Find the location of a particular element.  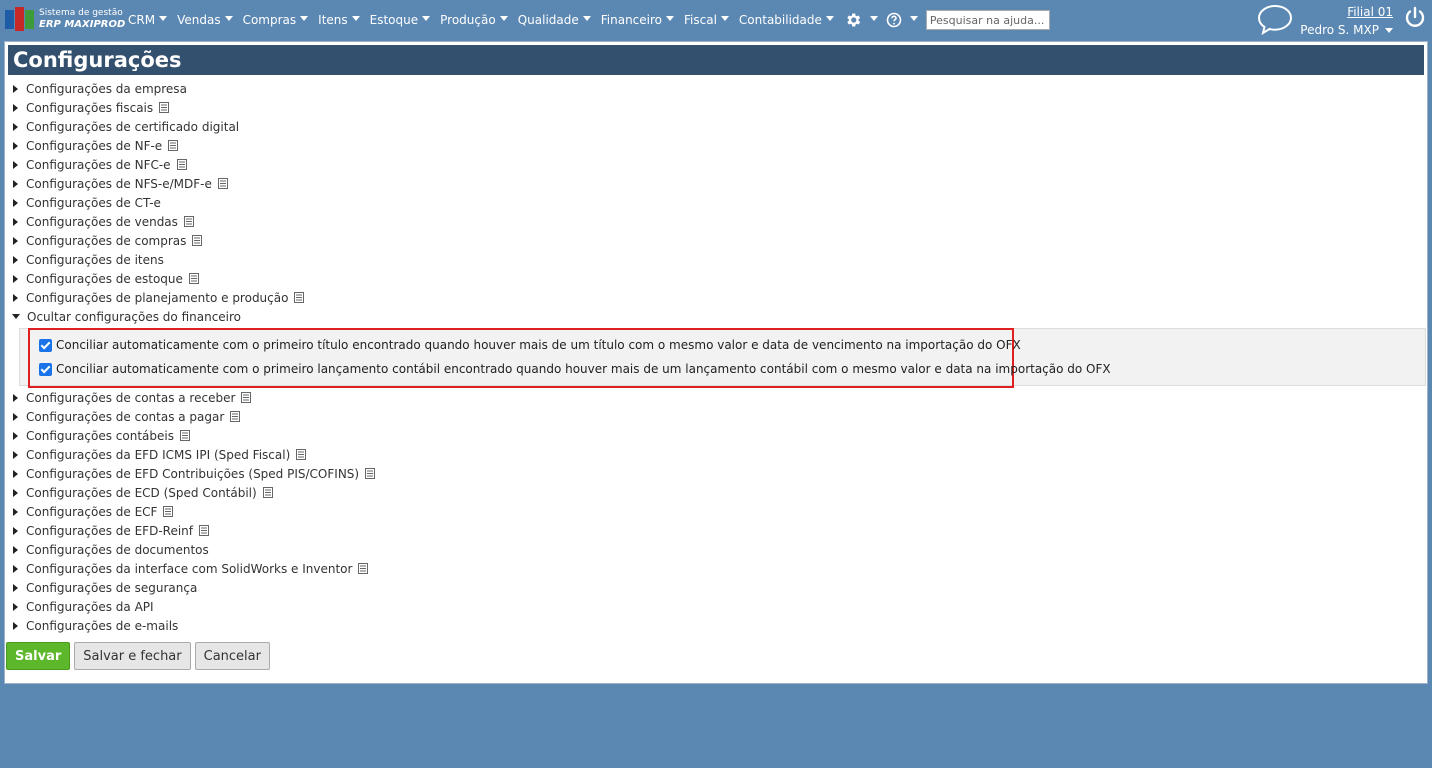

section-nfe: Configurações de NF-e is located at coordinates (719, 145).